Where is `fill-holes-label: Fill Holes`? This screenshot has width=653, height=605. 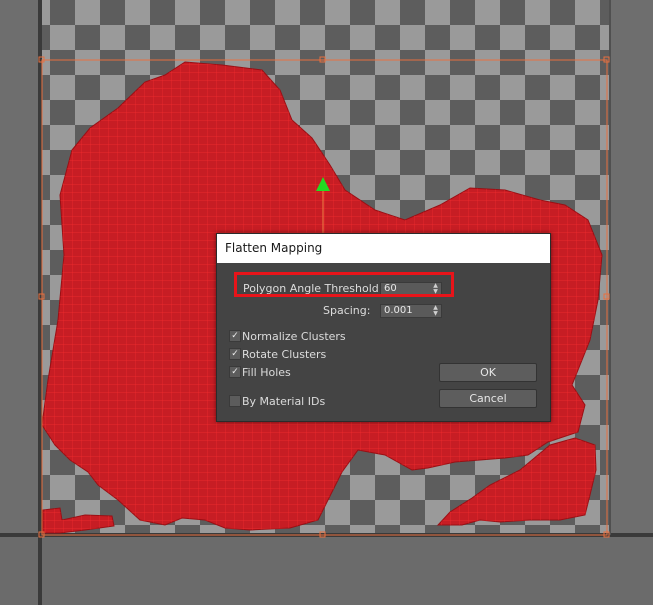
fill-holes-label: Fill Holes is located at coordinates (266, 372).